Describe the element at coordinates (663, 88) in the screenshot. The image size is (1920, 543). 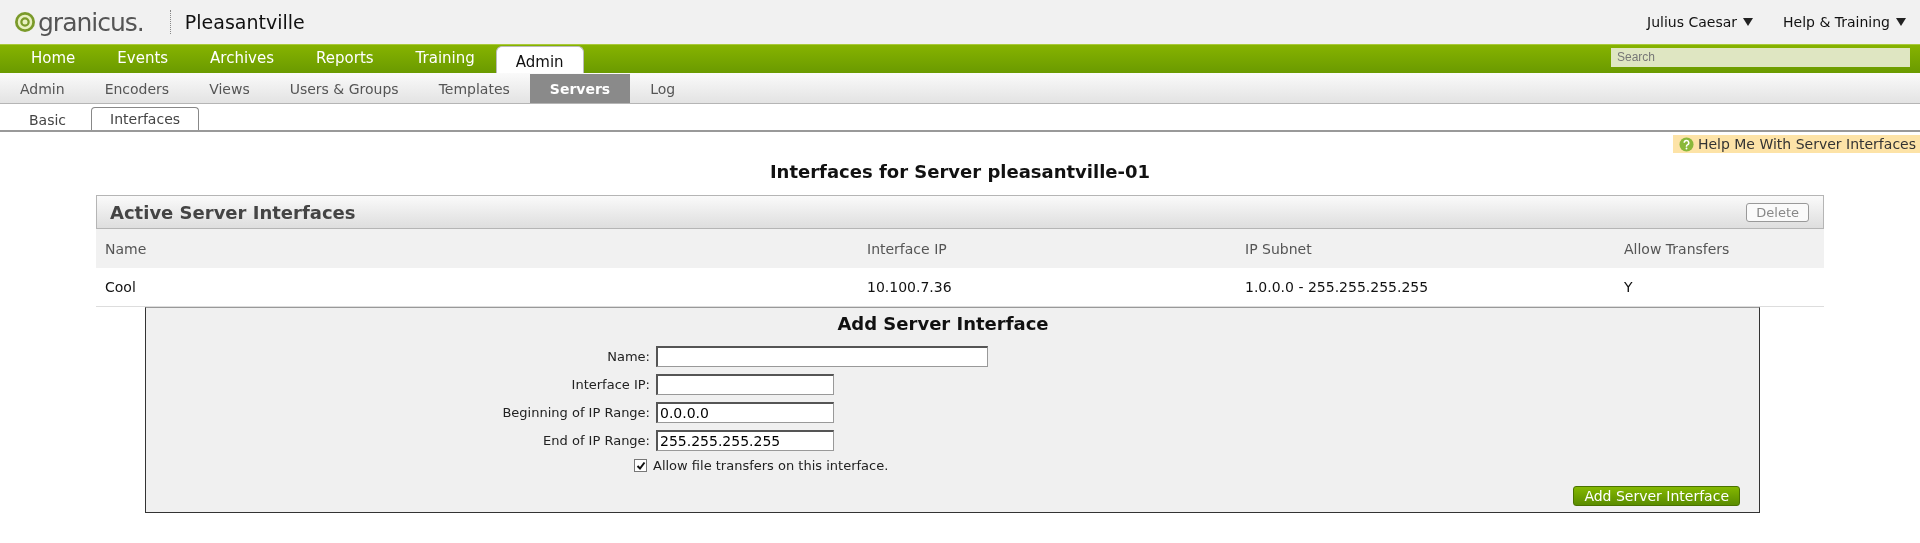
I see `subnav-tab: Log` at that location.